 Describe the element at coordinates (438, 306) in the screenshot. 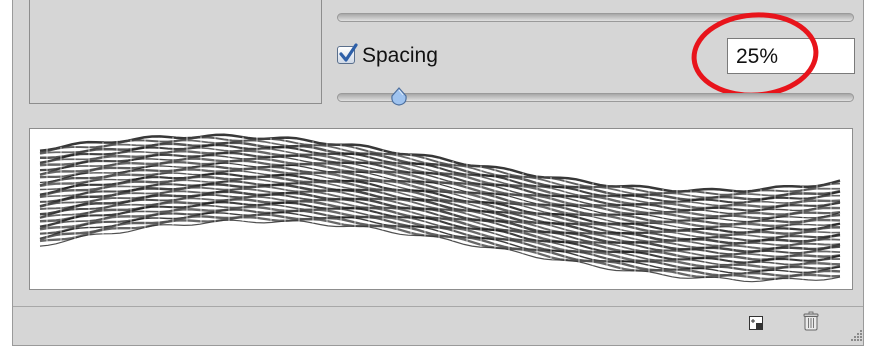

I see `footer-divider` at that location.